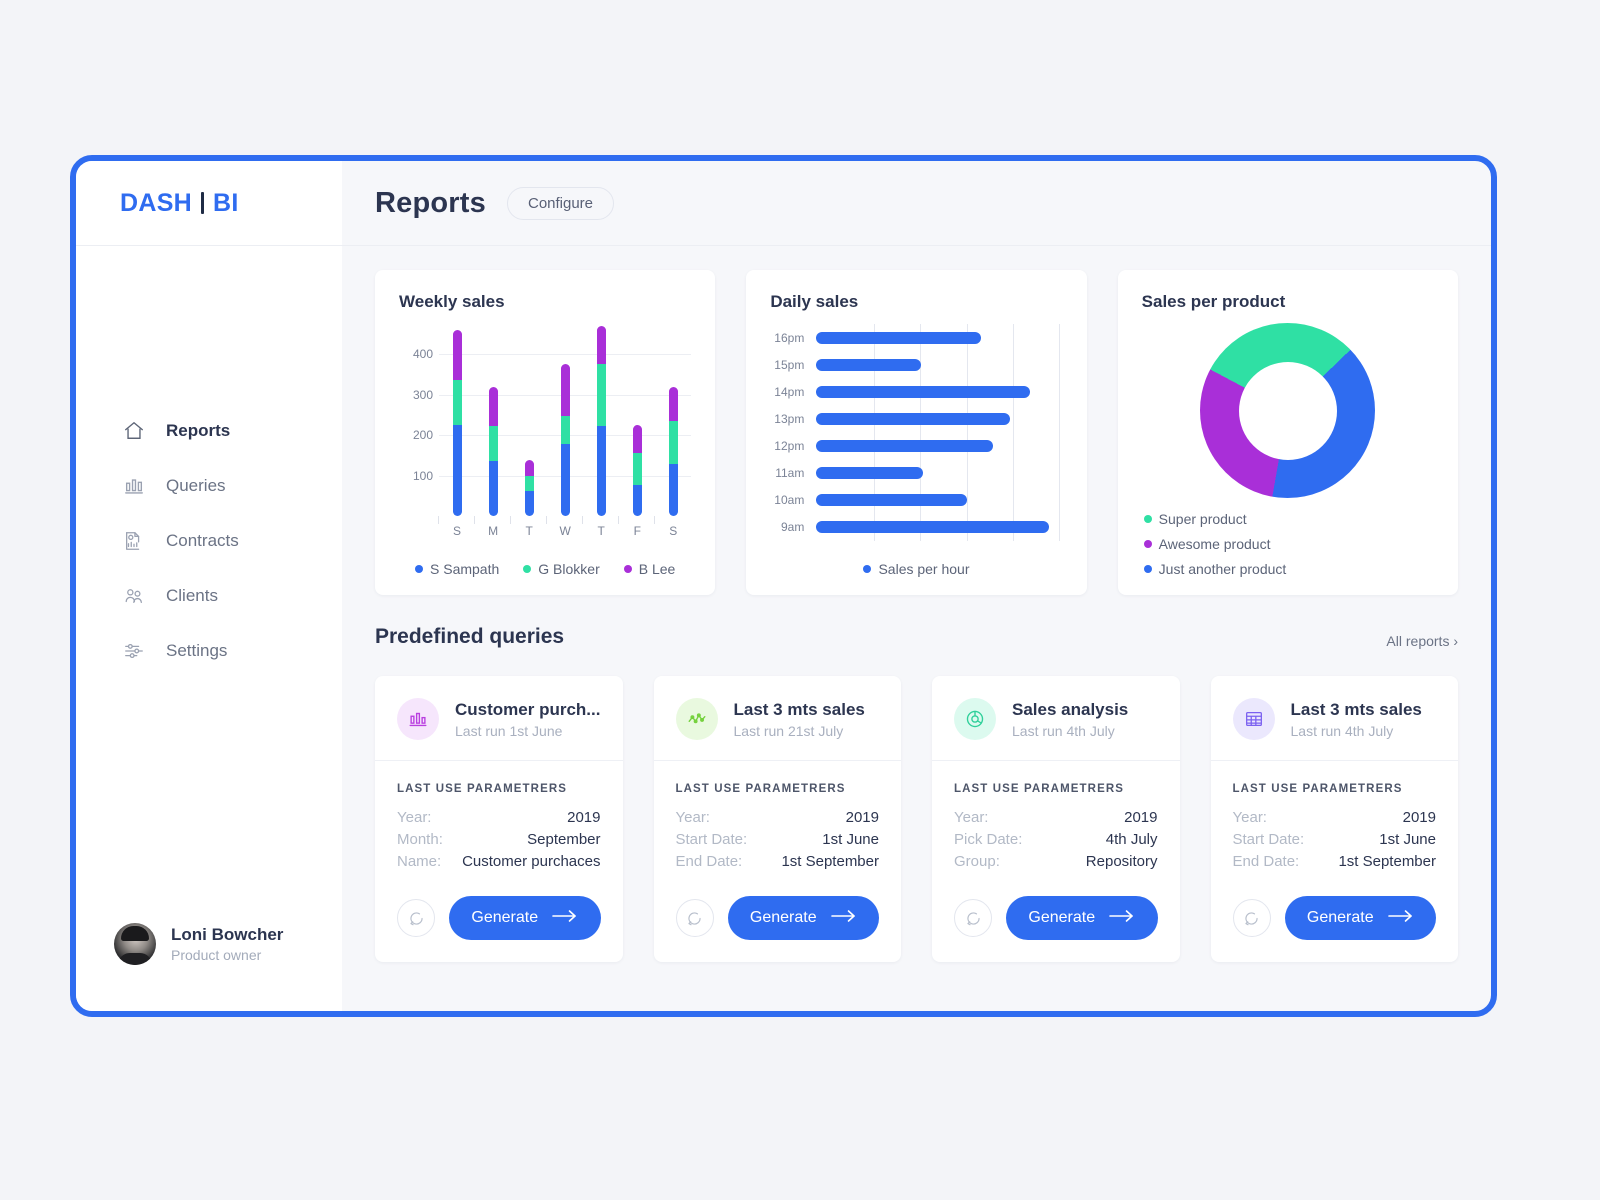 The image size is (1600, 1200). I want to click on weekly-y-tick: 300, so click(422, 394).